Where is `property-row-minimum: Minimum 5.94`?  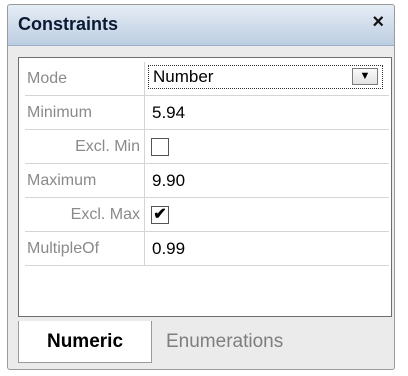 property-row-minimum: Minimum 5.94 is located at coordinates (207, 113).